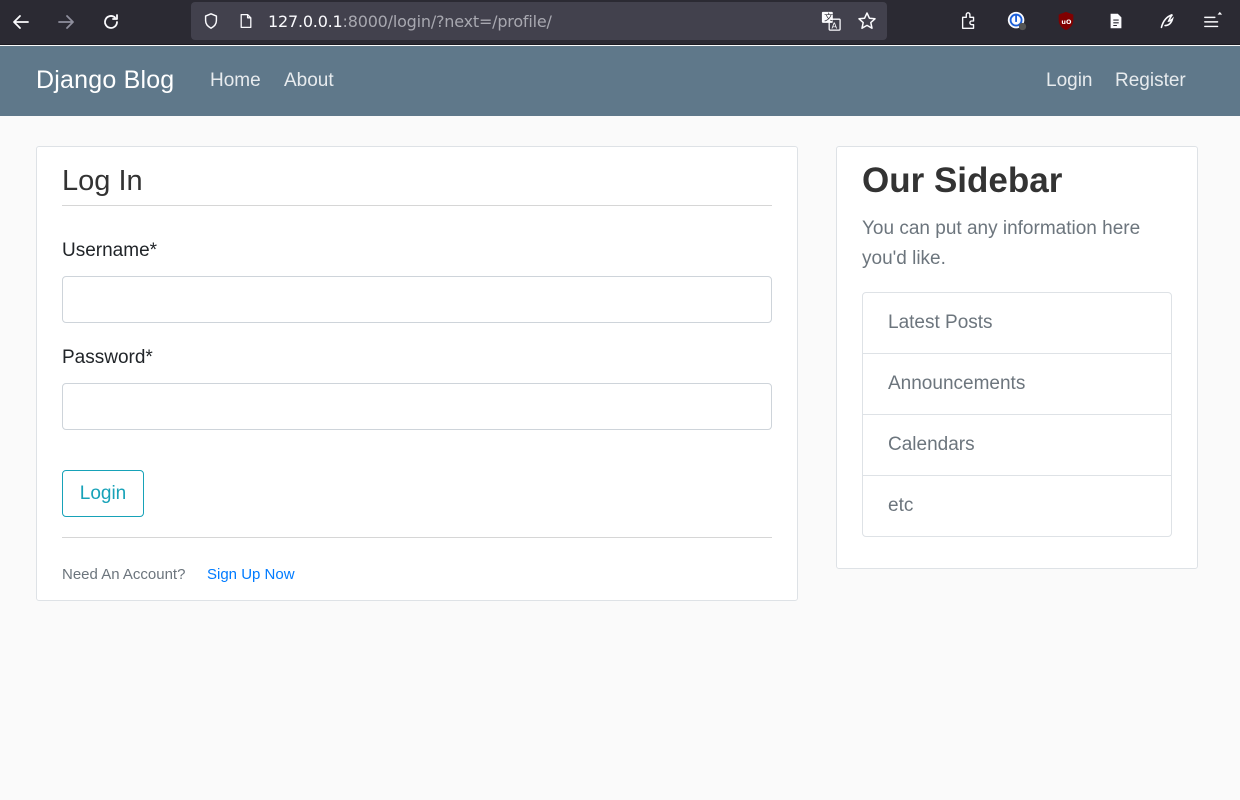 The width and height of the screenshot is (1240, 800). I want to click on nav-link-register: Register, so click(1150, 81).